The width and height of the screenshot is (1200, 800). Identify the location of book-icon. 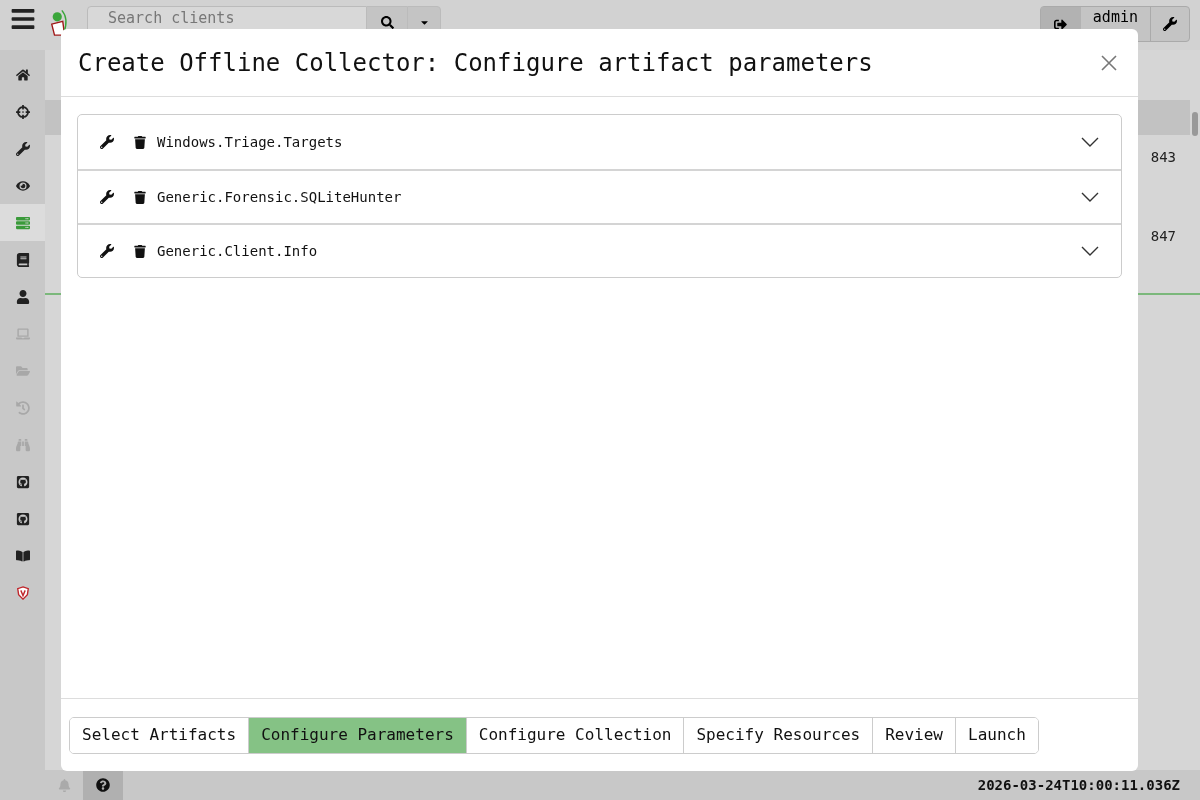
(22, 259).